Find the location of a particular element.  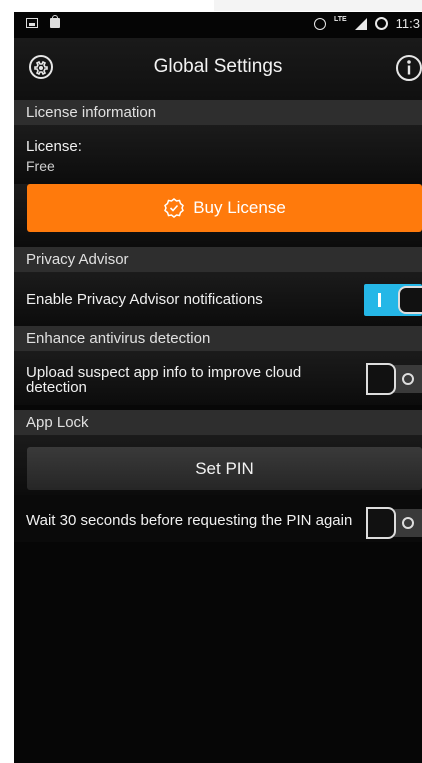

sync-ring-icon is located at coordinates (381, 23).